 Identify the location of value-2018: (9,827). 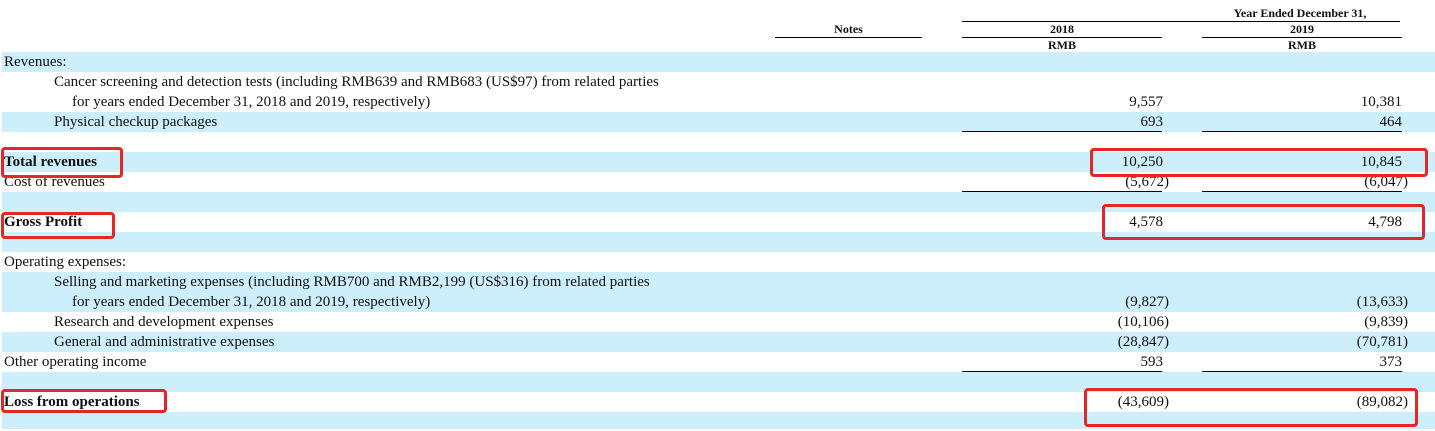
(1147, 302).